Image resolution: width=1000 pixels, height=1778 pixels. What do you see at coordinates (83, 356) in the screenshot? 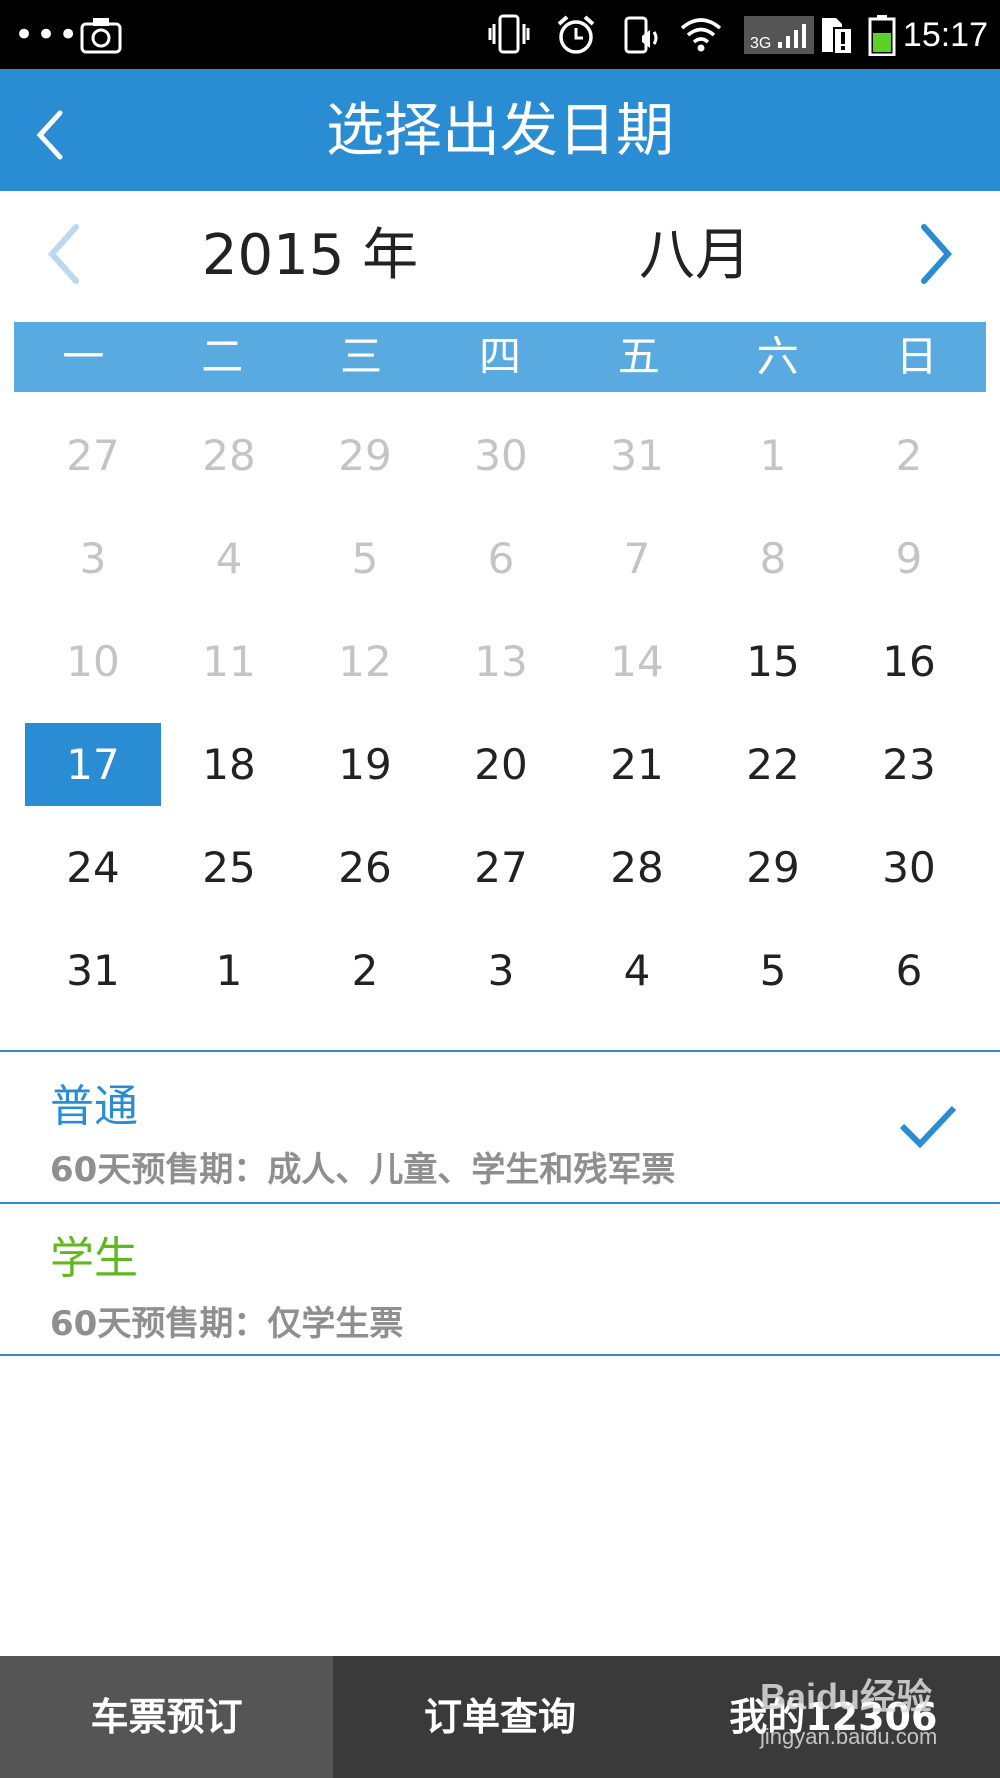
I see `weekday-mon: 一` at bounding box center [83, 356].